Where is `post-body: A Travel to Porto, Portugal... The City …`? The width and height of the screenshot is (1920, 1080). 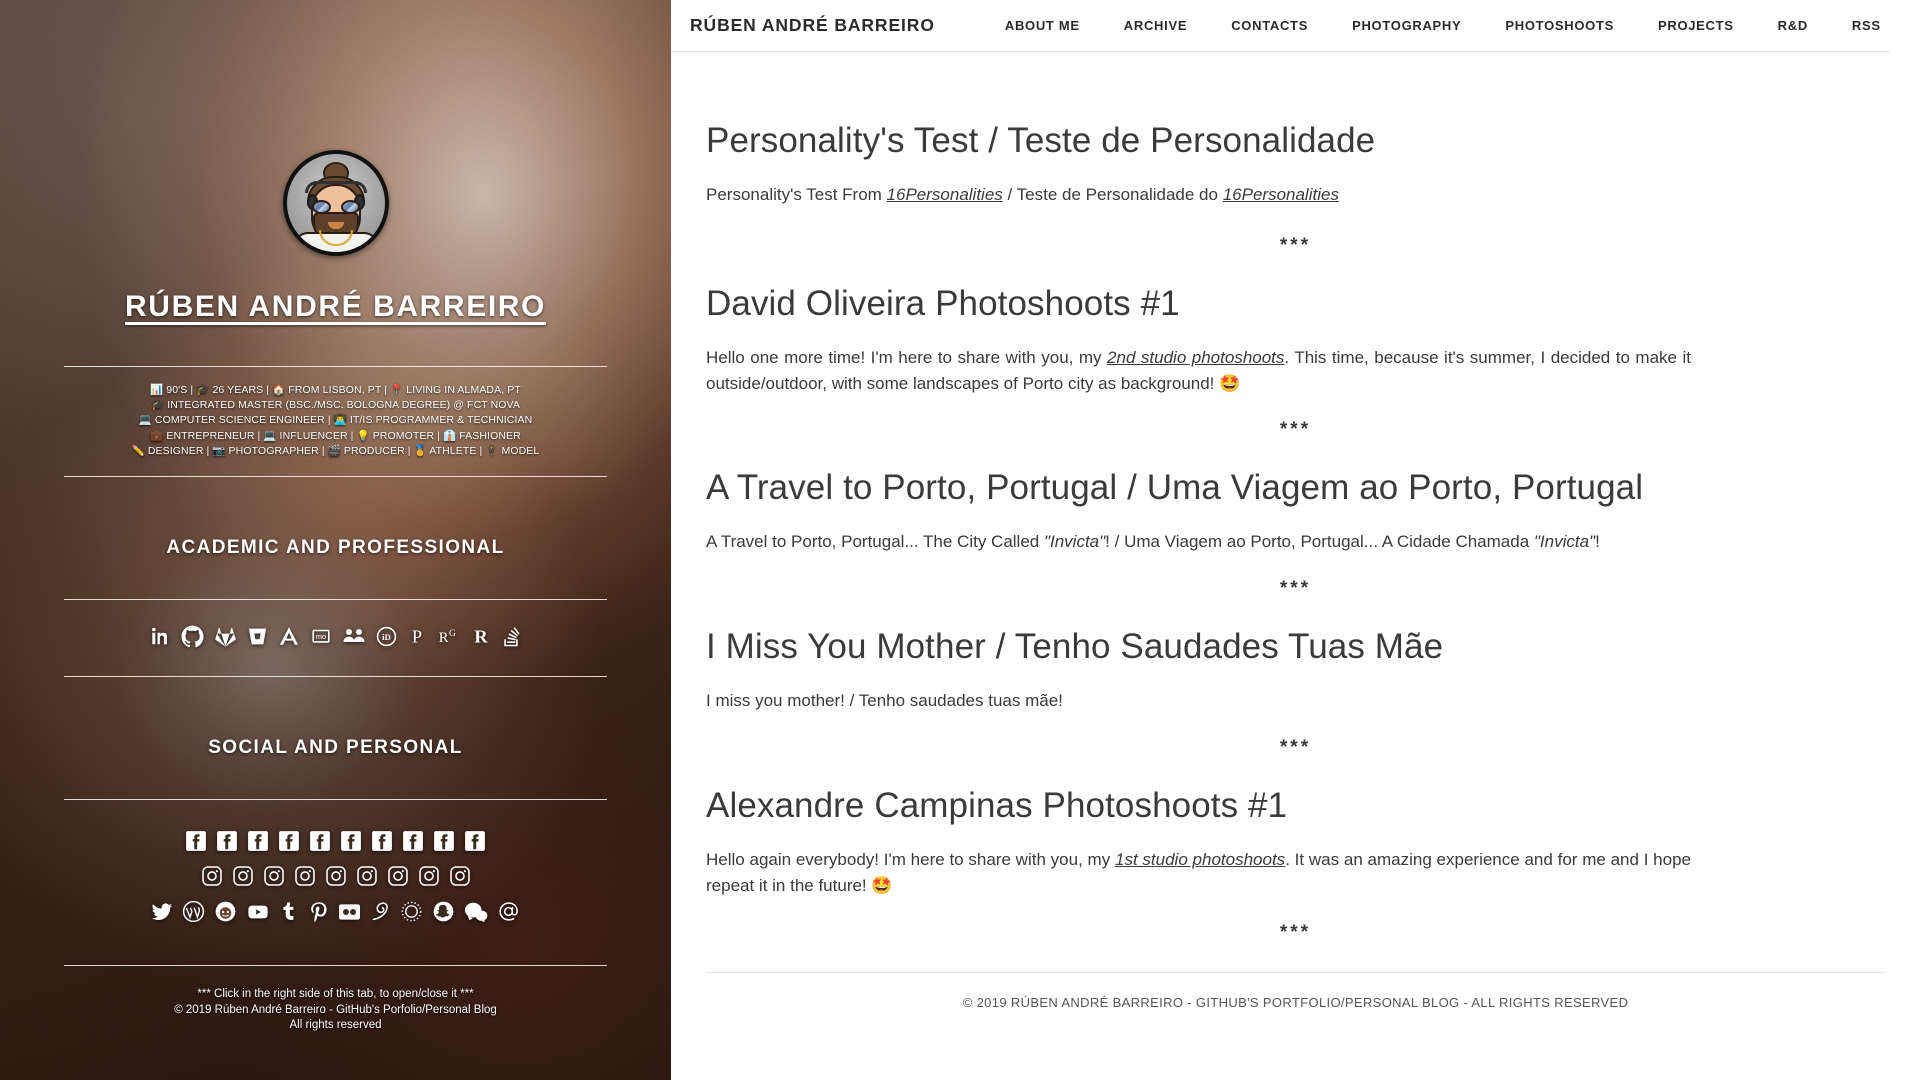 post-body: A Travel to Porto, Portugal... The City … is located at coordinates (1198, 542).